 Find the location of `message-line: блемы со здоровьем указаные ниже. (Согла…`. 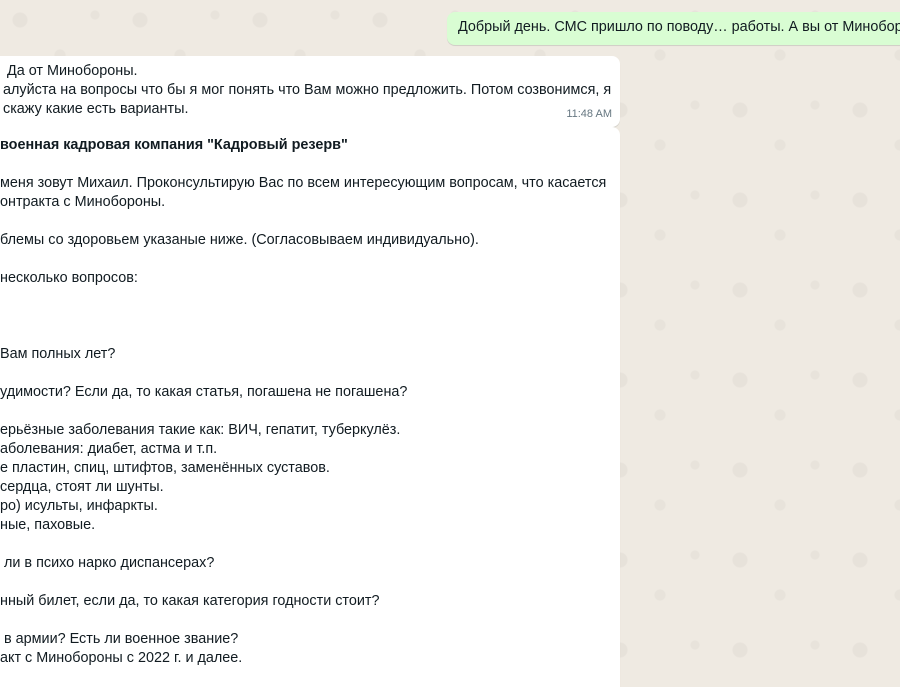

message-line: блемы со здоровьем указаные ниже. (Согла… is located at coordinates (239, 240).